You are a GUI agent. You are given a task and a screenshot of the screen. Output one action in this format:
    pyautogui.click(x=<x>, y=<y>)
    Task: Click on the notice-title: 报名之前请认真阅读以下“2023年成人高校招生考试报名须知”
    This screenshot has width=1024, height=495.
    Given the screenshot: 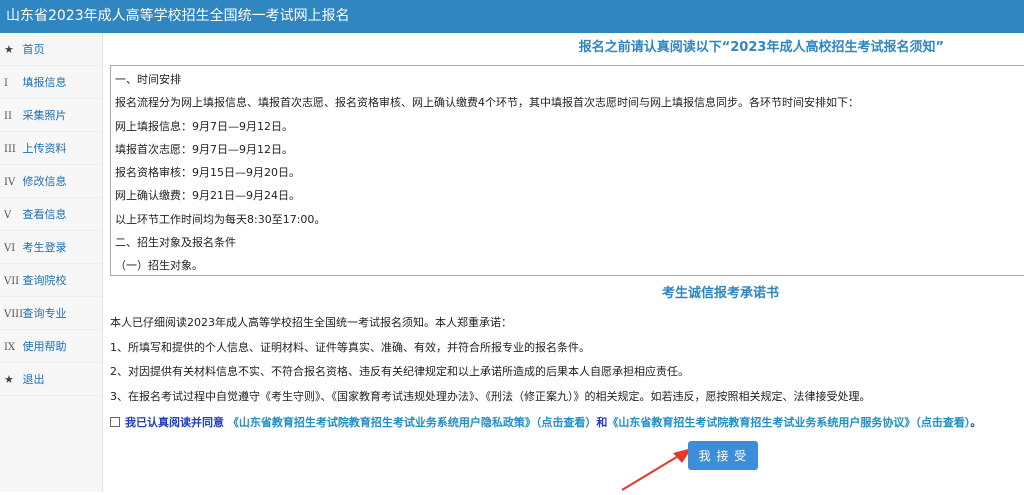 What is the action you would take?
    pyautogui.click(x=761, y=47)
    